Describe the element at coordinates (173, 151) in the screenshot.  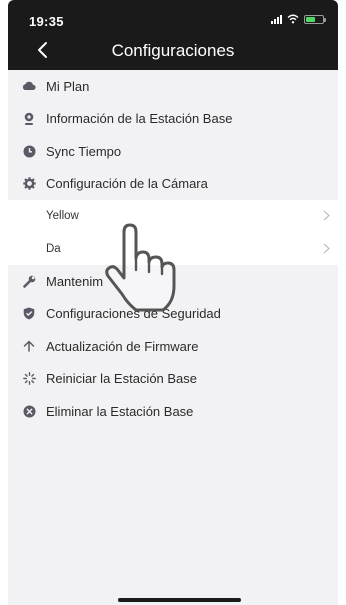
I see `menu-item-sync-time: Sync Tiempo` at that location.